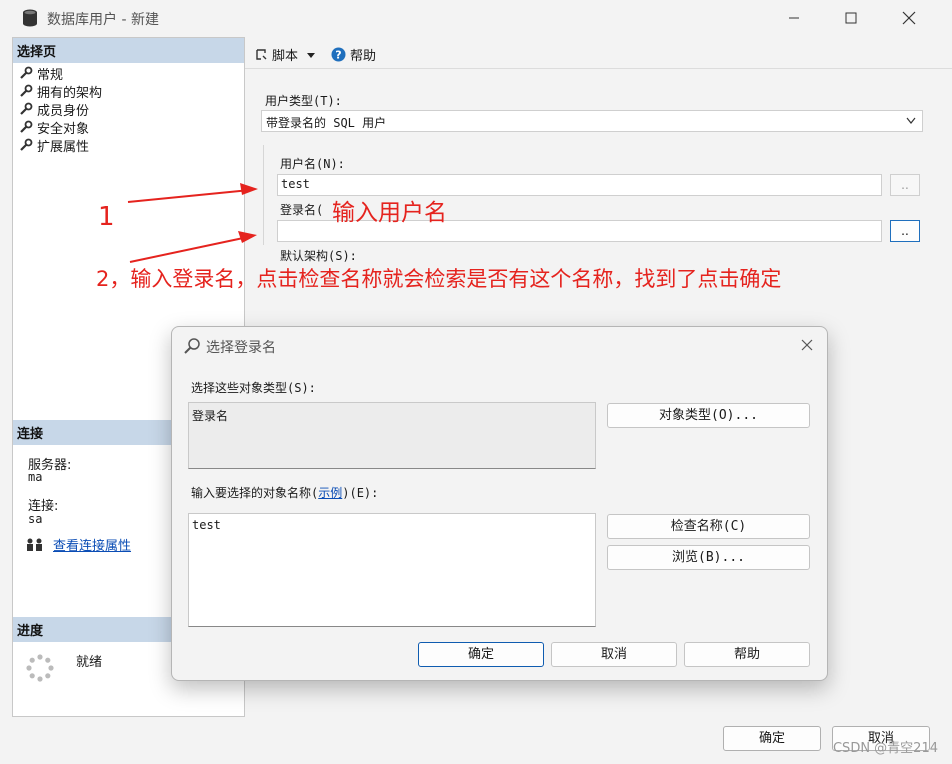  I want to click on annotation-step2-text: 2，输入登录名，点击检查名称就会检索是否有这个名称，找到了点击确定, so click(439, 279).